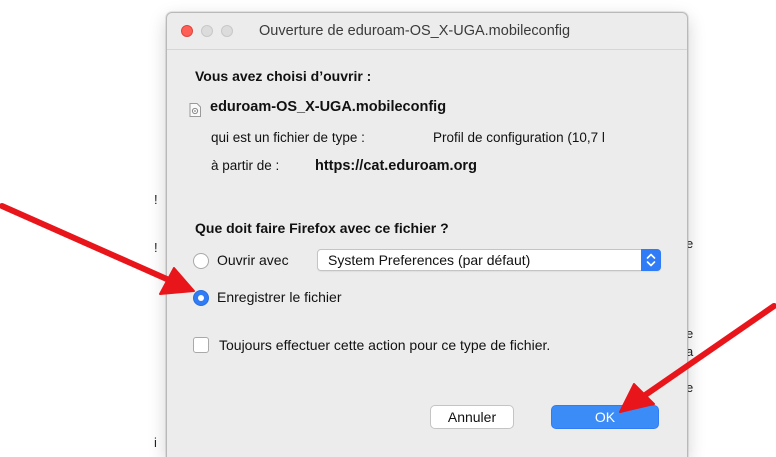 The image size is (776, 457). I want to click on chosen-heading: Vous avez choisi d’ouvrir :, so click(283, 76).